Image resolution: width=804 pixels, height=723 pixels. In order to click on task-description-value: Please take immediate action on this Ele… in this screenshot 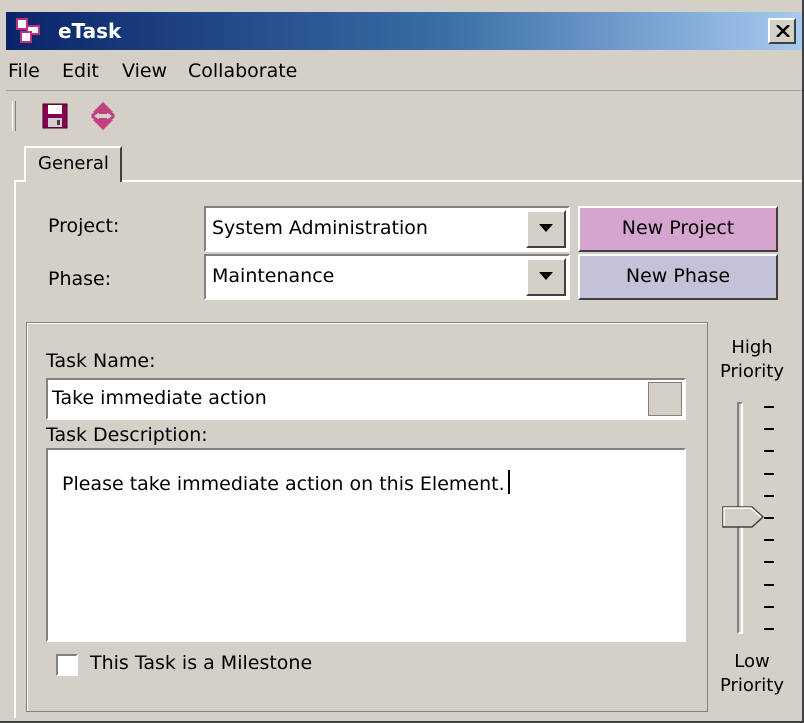, I will do `click(283, 484)`.